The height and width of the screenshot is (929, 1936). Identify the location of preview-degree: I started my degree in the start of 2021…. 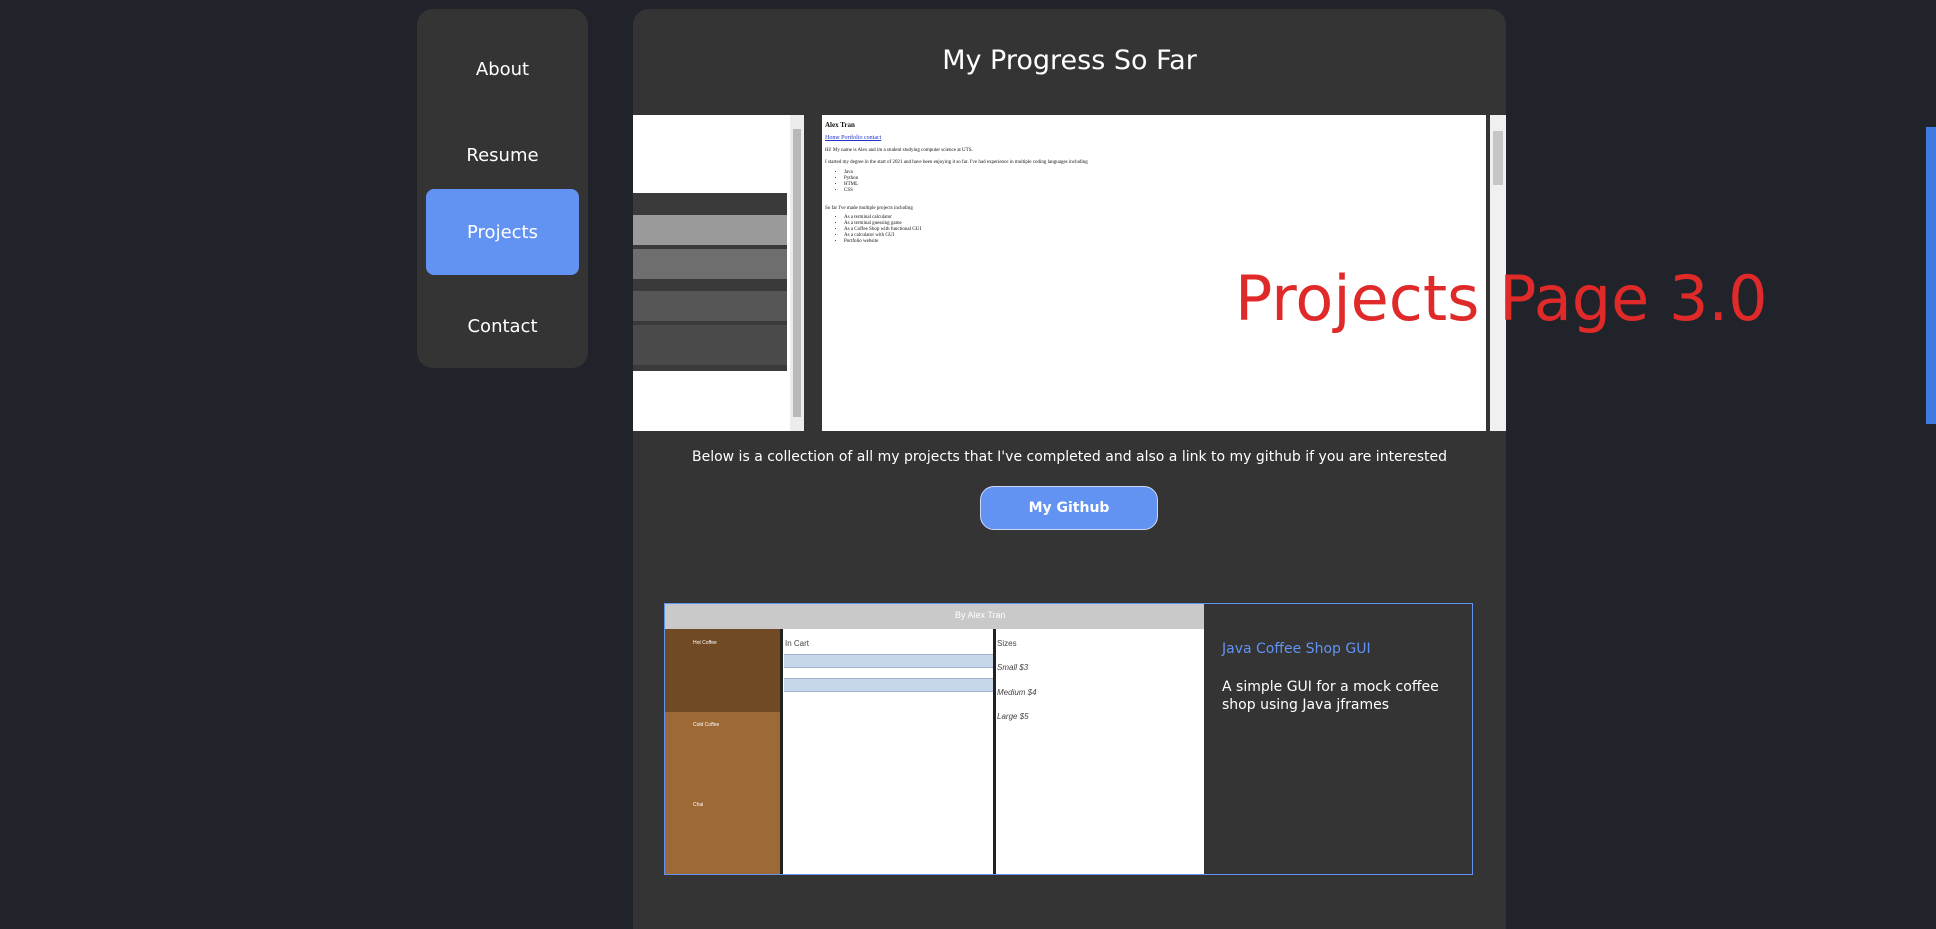
(956, 162).